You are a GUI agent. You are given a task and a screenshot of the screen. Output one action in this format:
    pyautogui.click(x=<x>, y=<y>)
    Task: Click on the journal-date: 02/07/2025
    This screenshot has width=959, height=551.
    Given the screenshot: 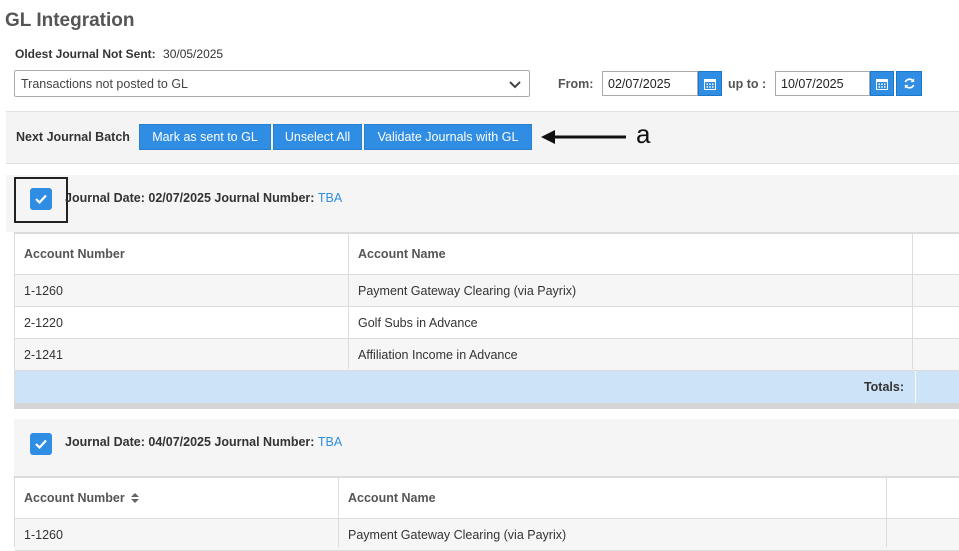 What is the action you would take?
    pyautogui.click(x=179, y=198)
    